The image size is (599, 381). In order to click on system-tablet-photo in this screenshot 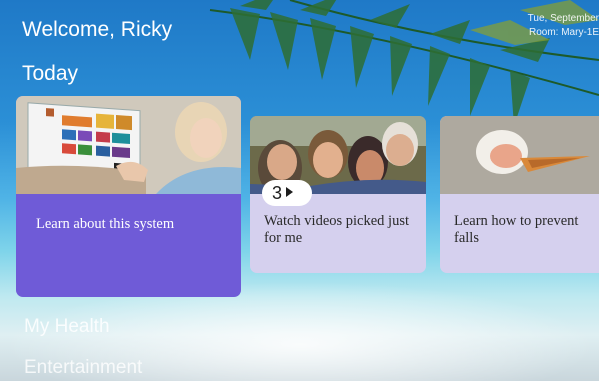, I will do `click(128, 145)`.